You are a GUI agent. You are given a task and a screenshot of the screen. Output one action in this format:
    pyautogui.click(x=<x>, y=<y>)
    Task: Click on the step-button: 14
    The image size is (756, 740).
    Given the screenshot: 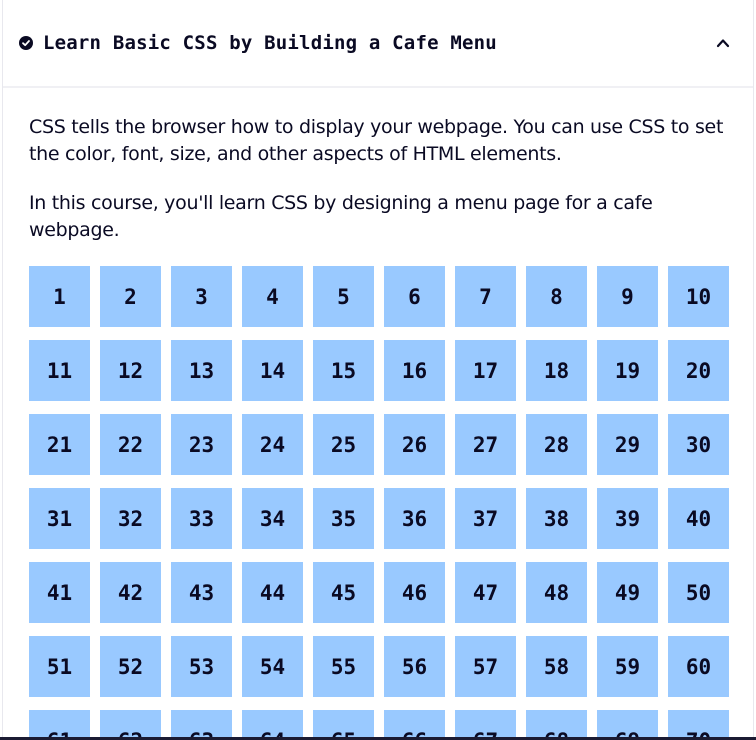 What is the action you would take?
    pyautogui.click(x=272, y=370)
    